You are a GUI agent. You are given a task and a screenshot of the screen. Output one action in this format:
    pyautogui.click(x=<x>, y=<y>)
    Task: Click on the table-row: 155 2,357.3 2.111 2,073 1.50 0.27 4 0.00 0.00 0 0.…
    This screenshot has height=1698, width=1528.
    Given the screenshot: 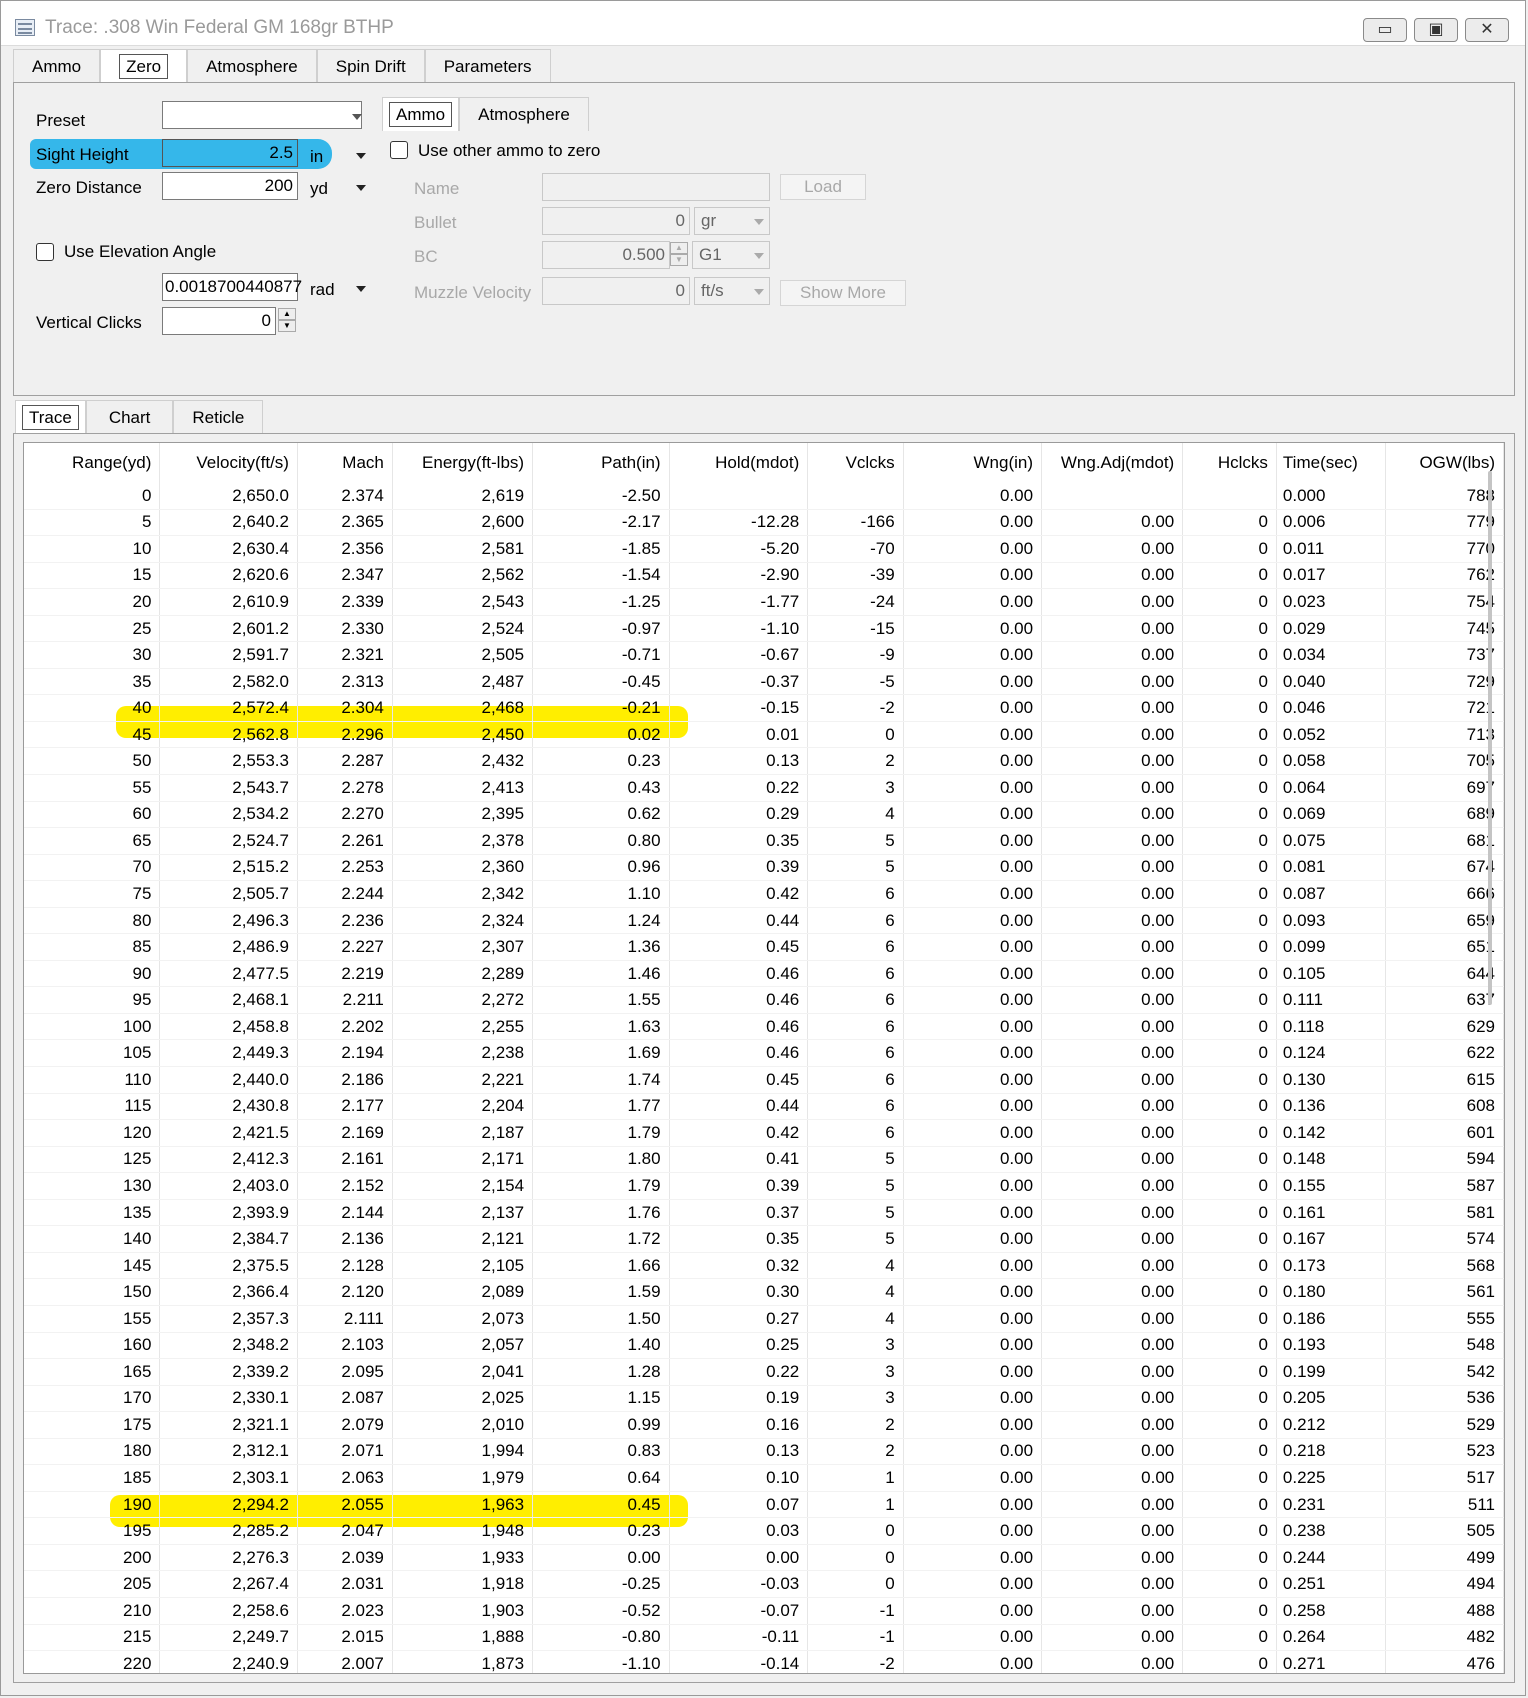 What is the action you would take?
    pyautogui.click(x=764, y=1319)
    